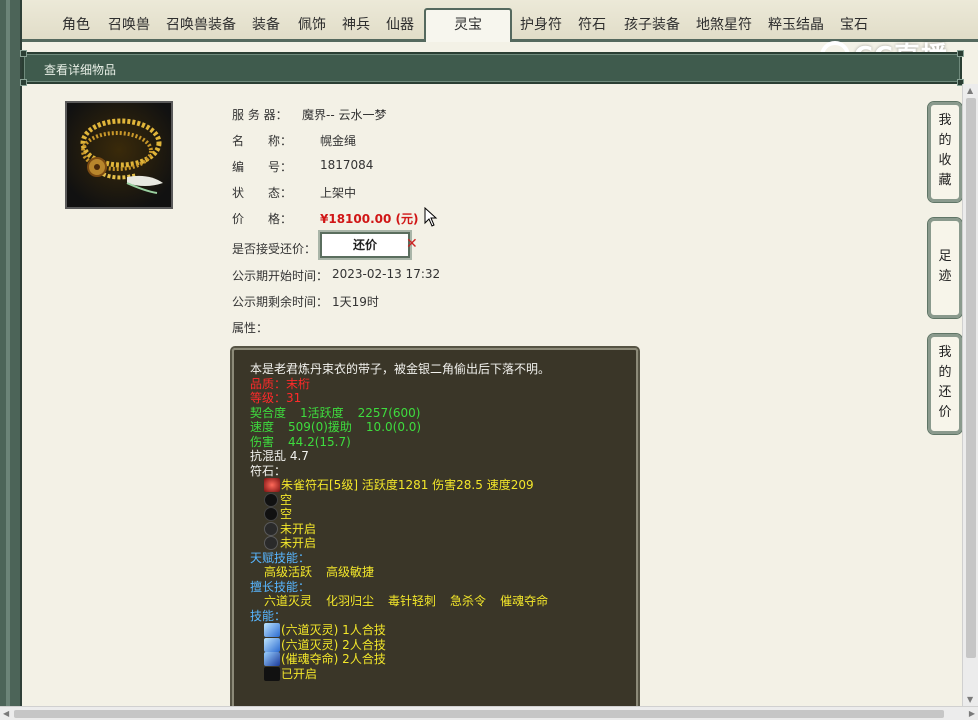  What do you see at coordinates (443, 659) in the screenshot?
I see `skill-item-3: (催魂夺命) 2人合技` at bounding box center [443, 659].